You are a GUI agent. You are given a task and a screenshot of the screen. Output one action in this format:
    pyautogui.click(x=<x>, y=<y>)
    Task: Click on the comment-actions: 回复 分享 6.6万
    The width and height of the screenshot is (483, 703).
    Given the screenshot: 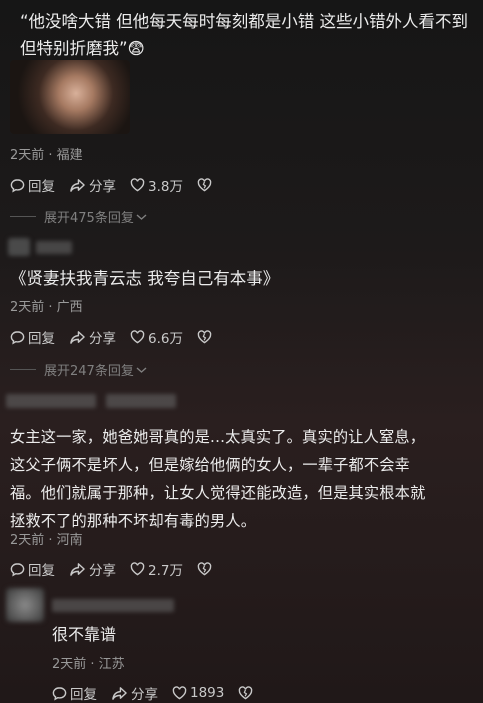 What is the action you would take?
    pyautogui.click(x=119, y=337)
    